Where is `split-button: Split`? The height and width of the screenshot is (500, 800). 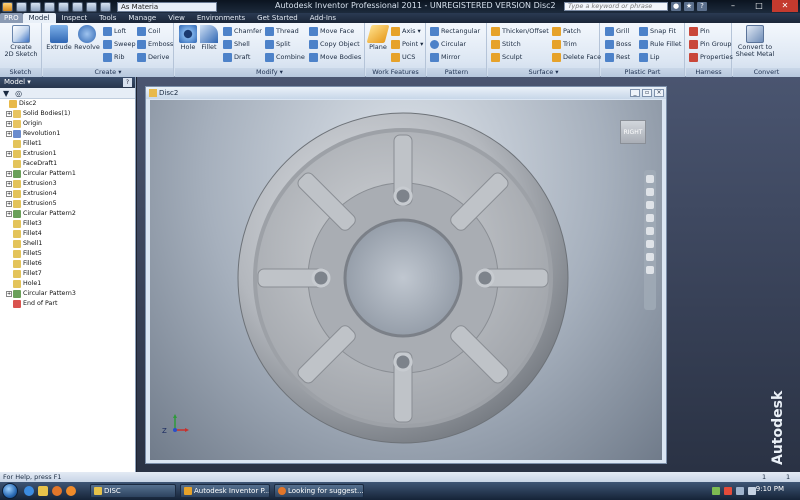 split-button: Split is located at coordinates (277, 44).